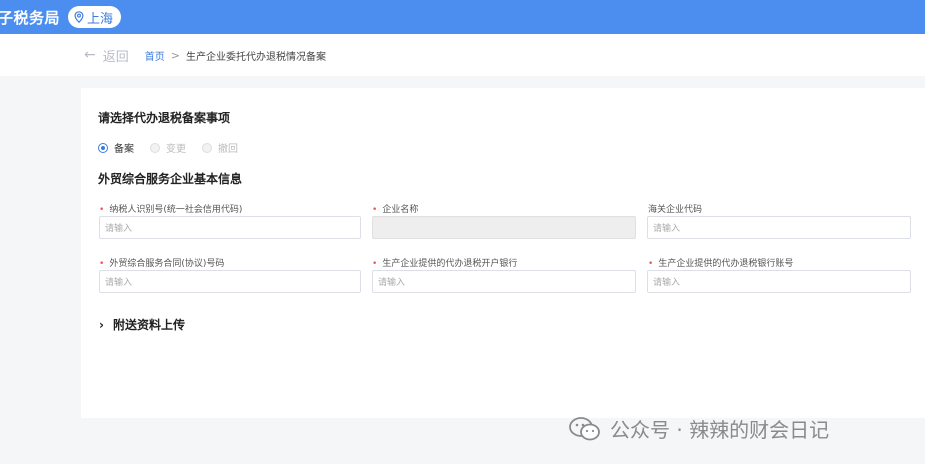 This screenshot has width=925, height=464. Describe the element at coordinates (171, 210) in the screenshot. I see `taxpayer-id-label: • 纳税人识别号(统一社会信用代码)` at that location.